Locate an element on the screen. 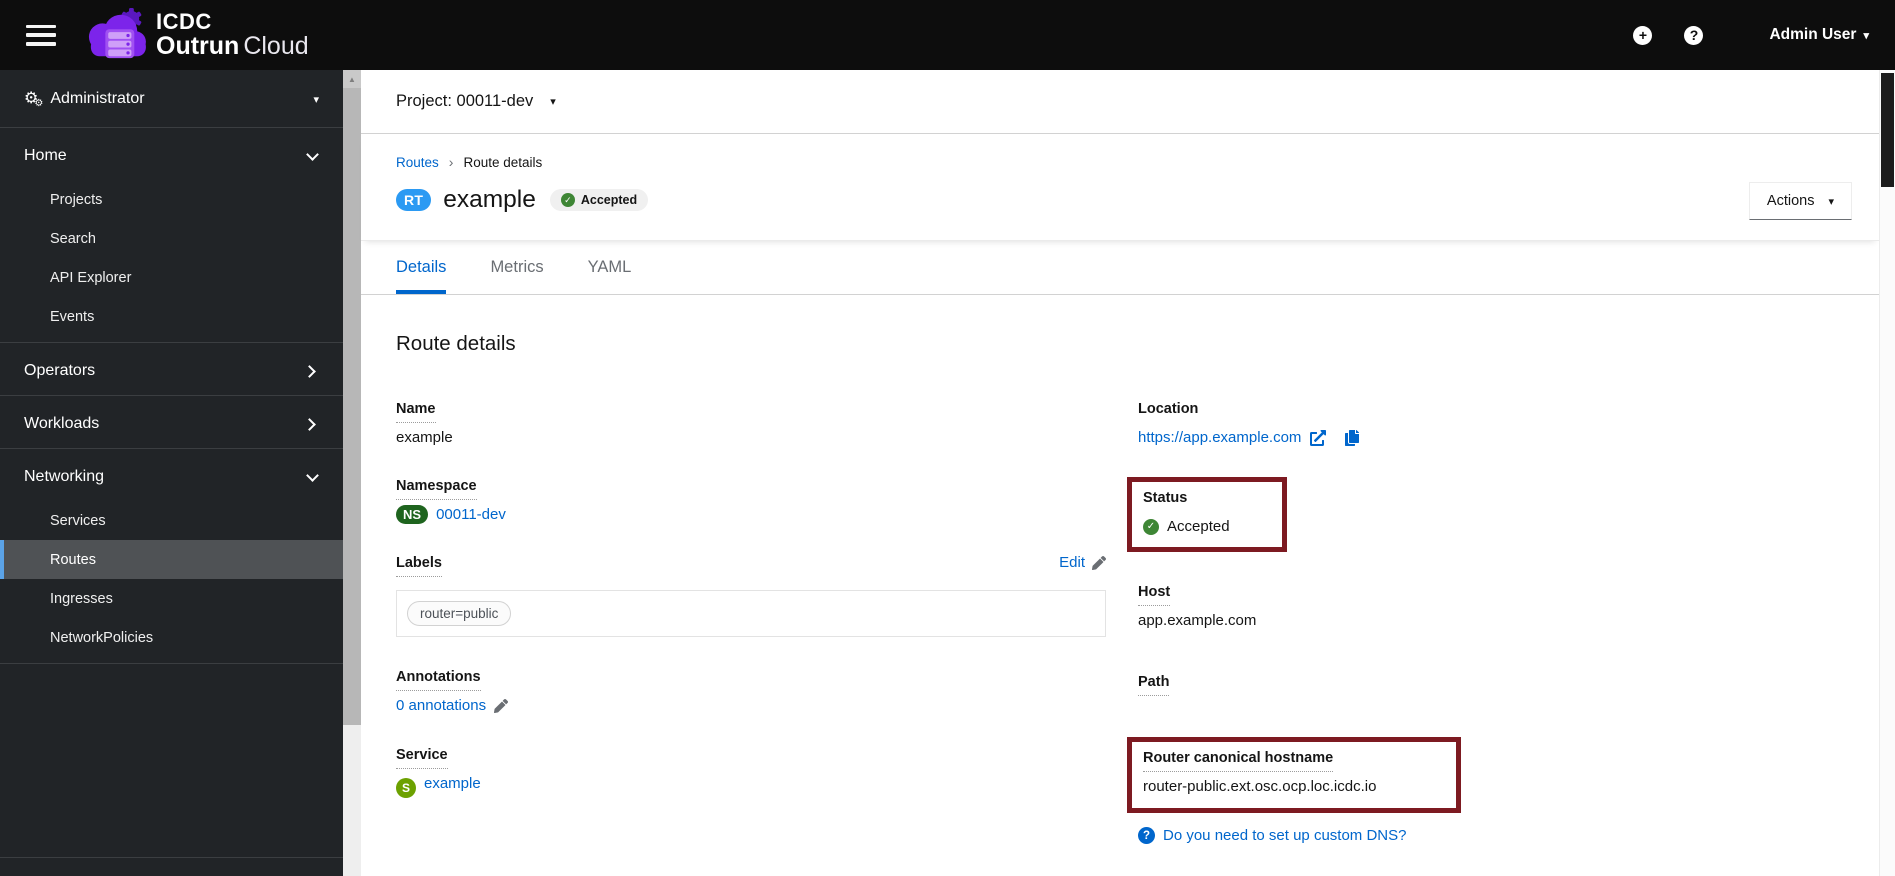 Image resolution: width=1895 pixels, height=876 pixels. field-router-label: Router canonical hostname is located at coordinates (1238, 761).